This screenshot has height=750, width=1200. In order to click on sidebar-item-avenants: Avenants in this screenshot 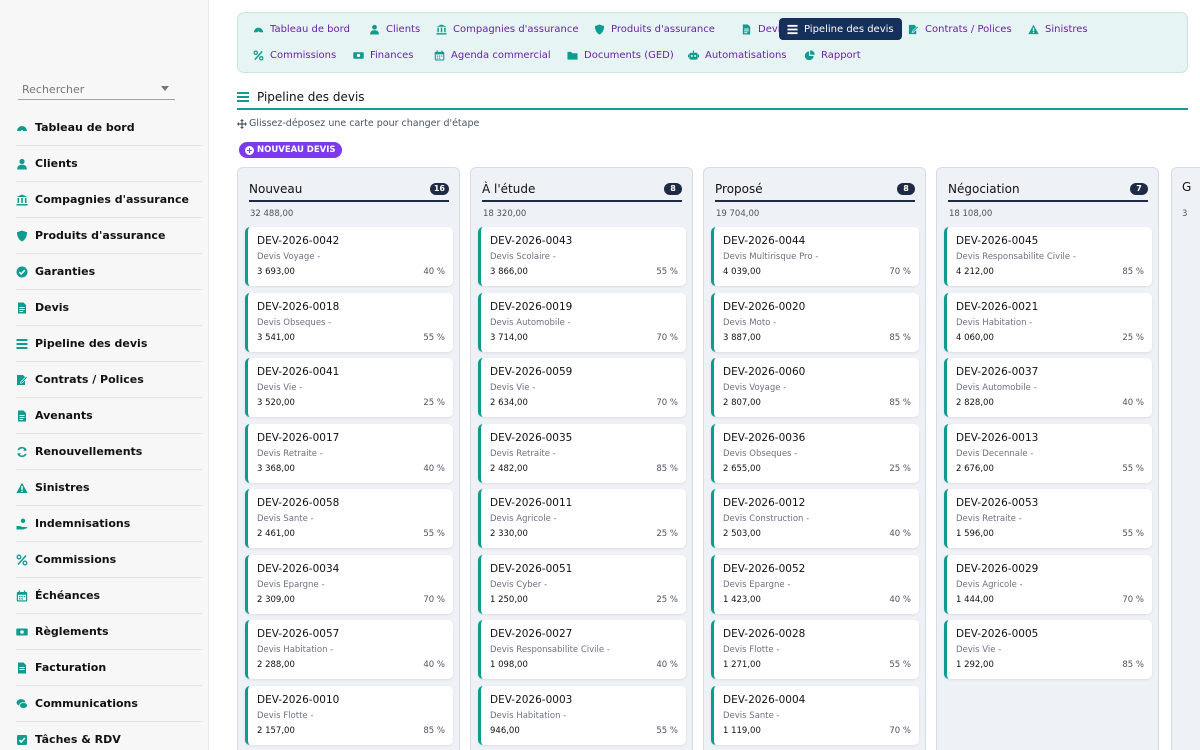, I will do `click(109, 416)`.